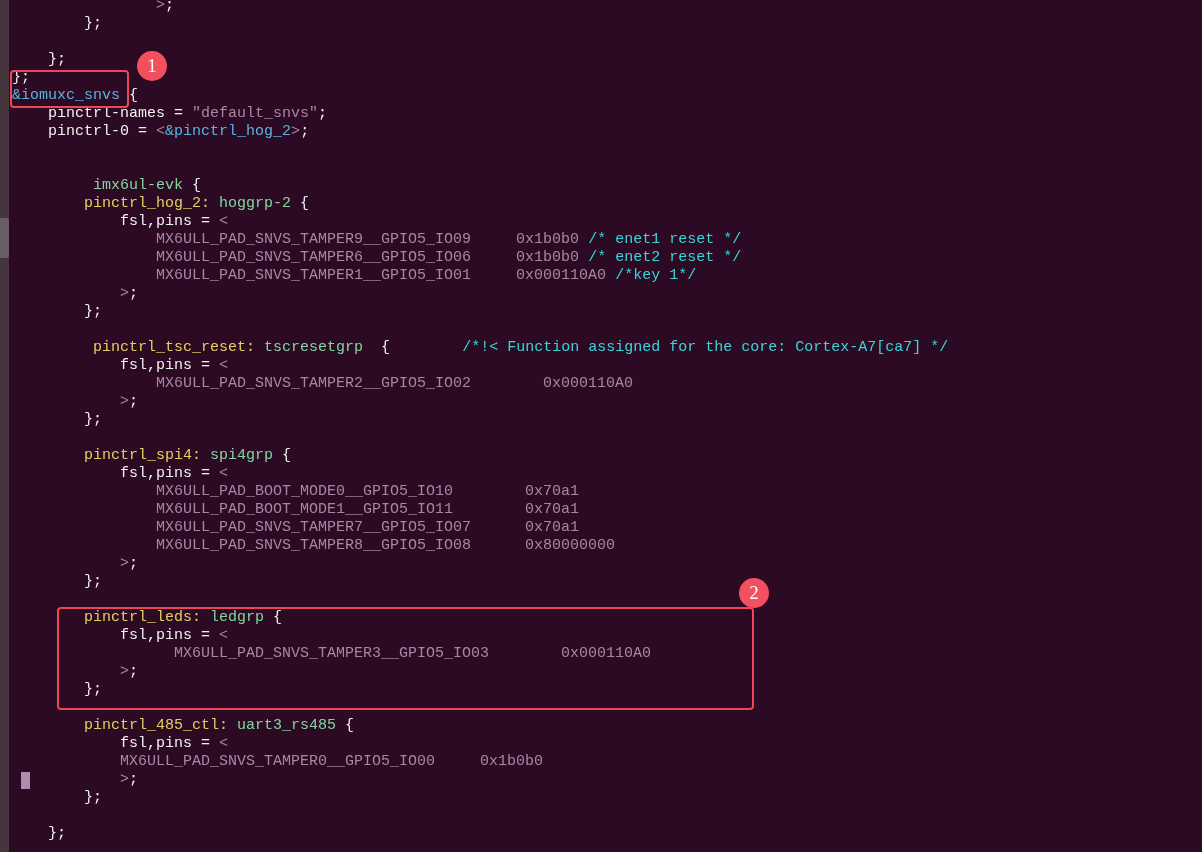  I want to click on property-value: "default_snvs", so click(255, 113).